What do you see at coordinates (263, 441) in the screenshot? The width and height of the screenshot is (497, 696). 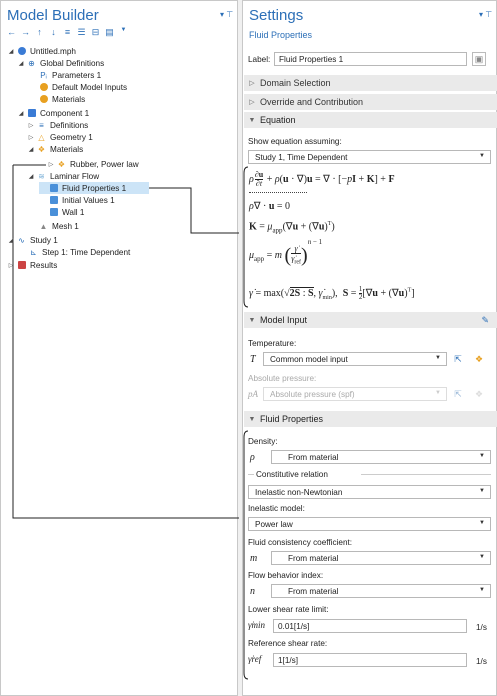 I see `density-label: Density:` at bounding box center [263, 441].